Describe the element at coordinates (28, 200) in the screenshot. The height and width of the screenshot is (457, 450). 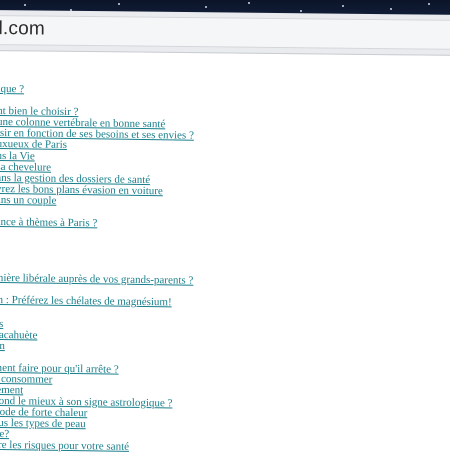
I see `article-link: ans un couple` at that location.